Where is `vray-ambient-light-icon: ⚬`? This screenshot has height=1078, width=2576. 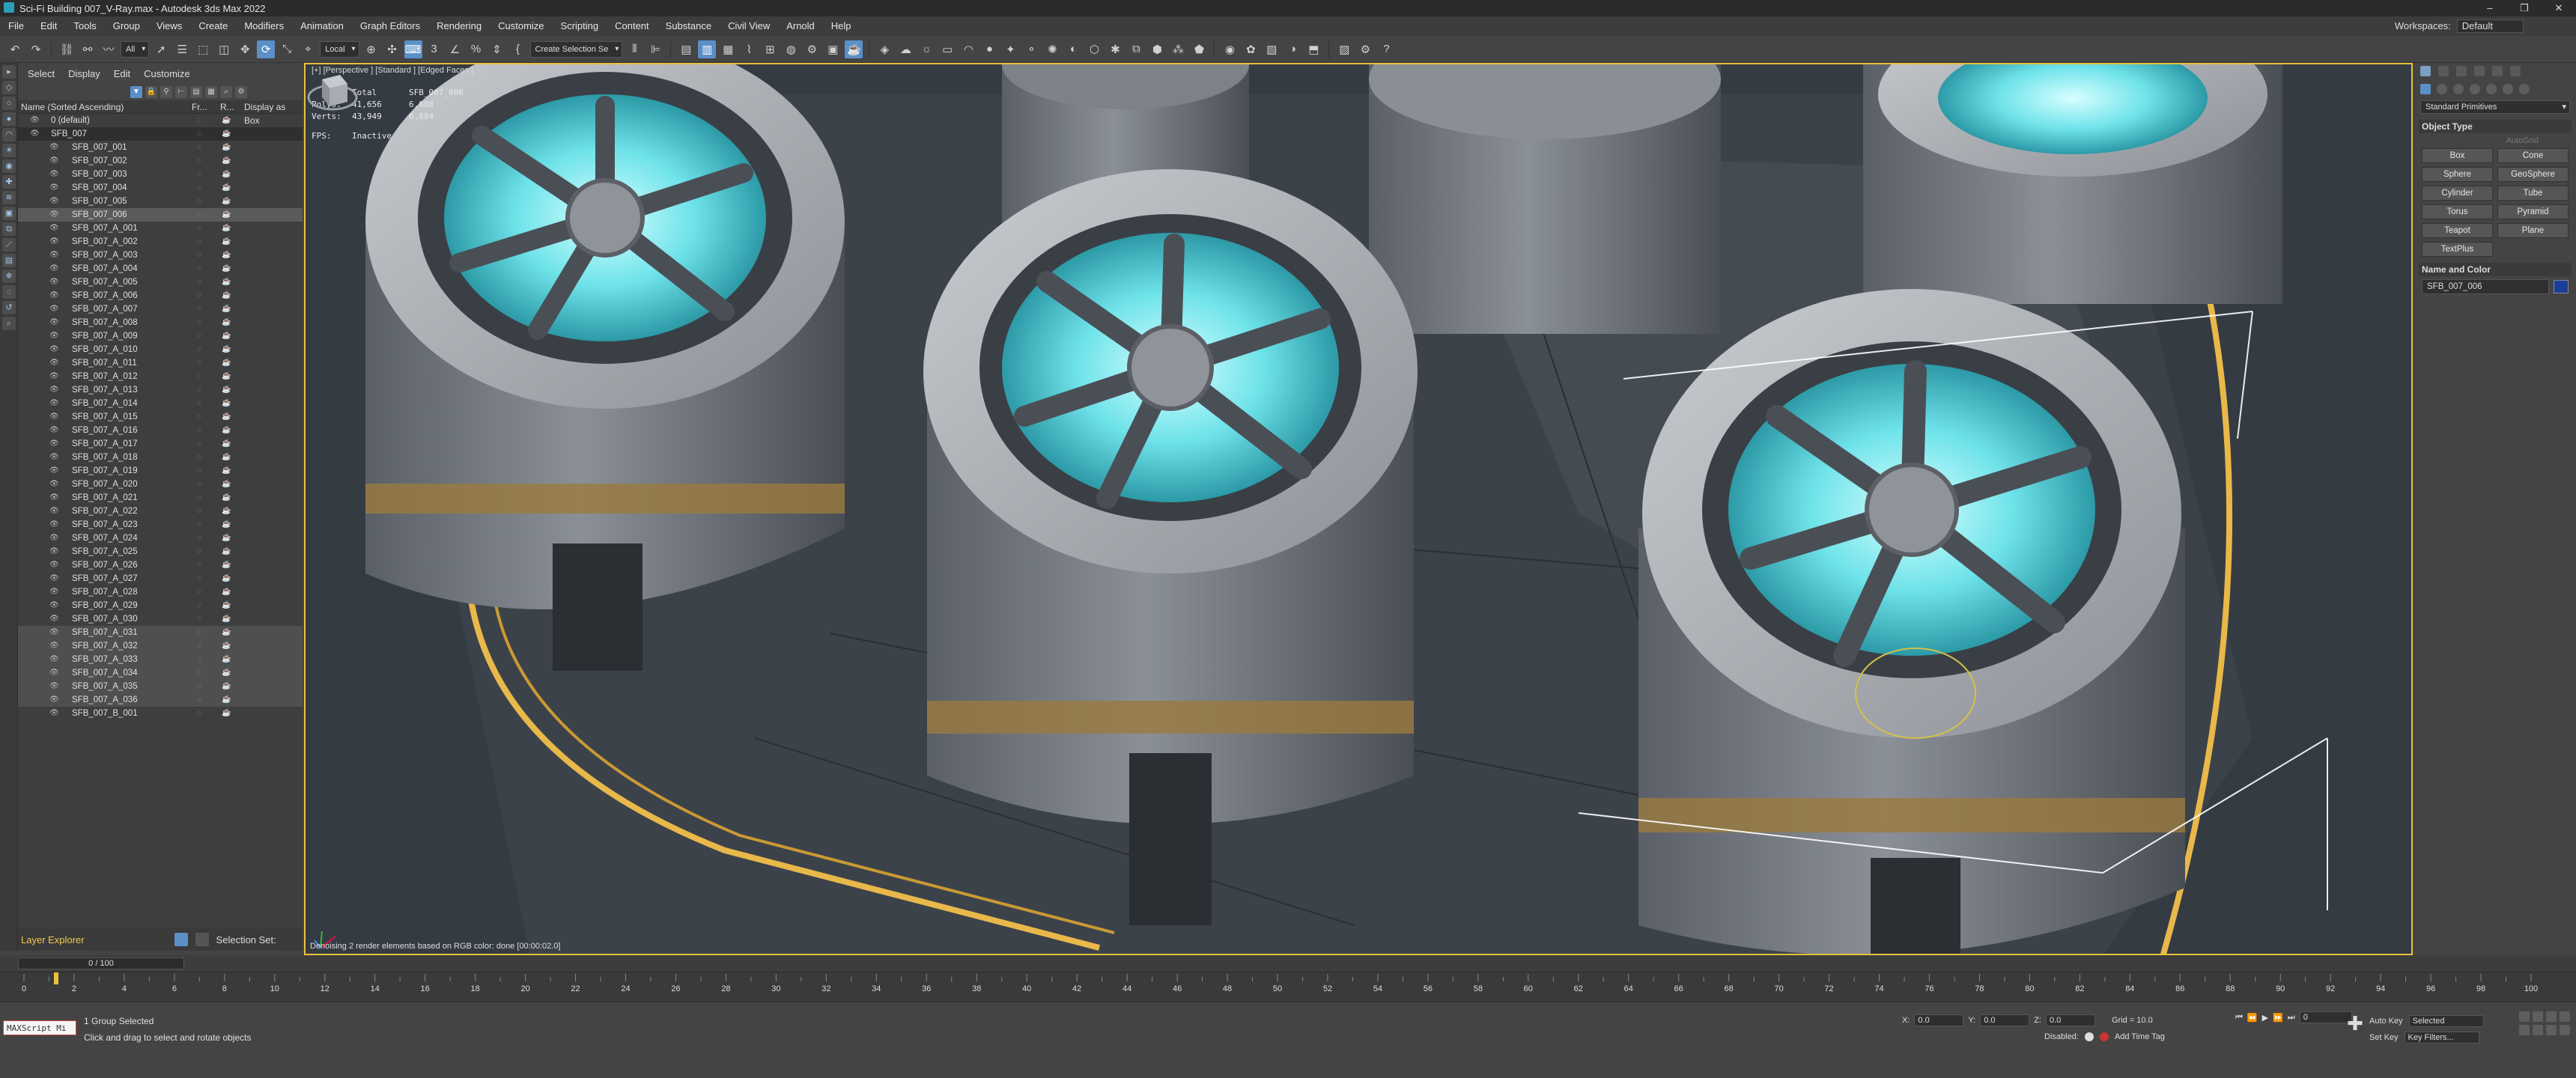 vray-ambient-light-icon: ⚬ is located at coordinates (1031, 49).